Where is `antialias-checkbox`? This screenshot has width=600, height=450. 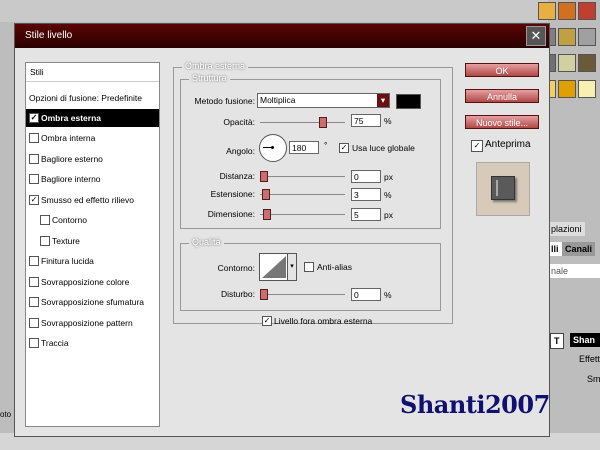 antialias-checkbox is located at coordinates (309, 267).